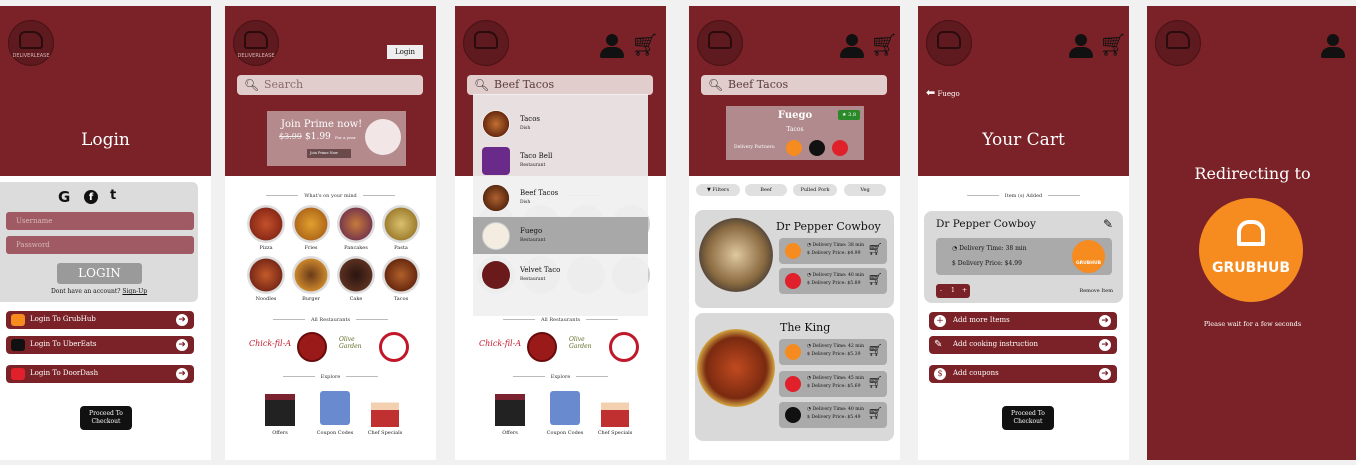  Describe the element at coordinates (560, 197) in the screenshot. I see `search-result: Beef Tacos Dish` at that location.